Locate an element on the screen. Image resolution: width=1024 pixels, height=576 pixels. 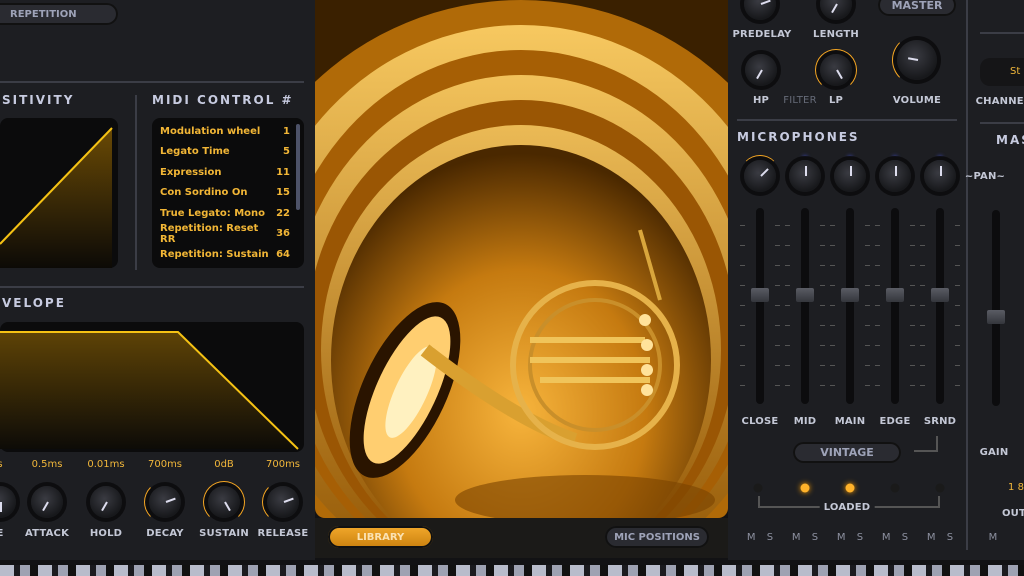
srnd-bracket is located at coordinates (926, 444).